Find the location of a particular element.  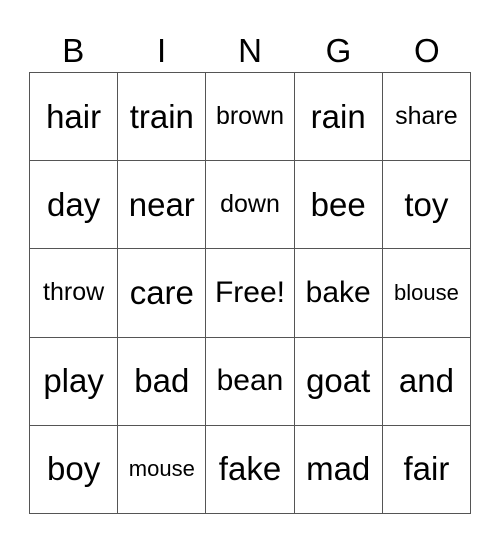

header-letter-g: G is located at coordinates (338, 50).